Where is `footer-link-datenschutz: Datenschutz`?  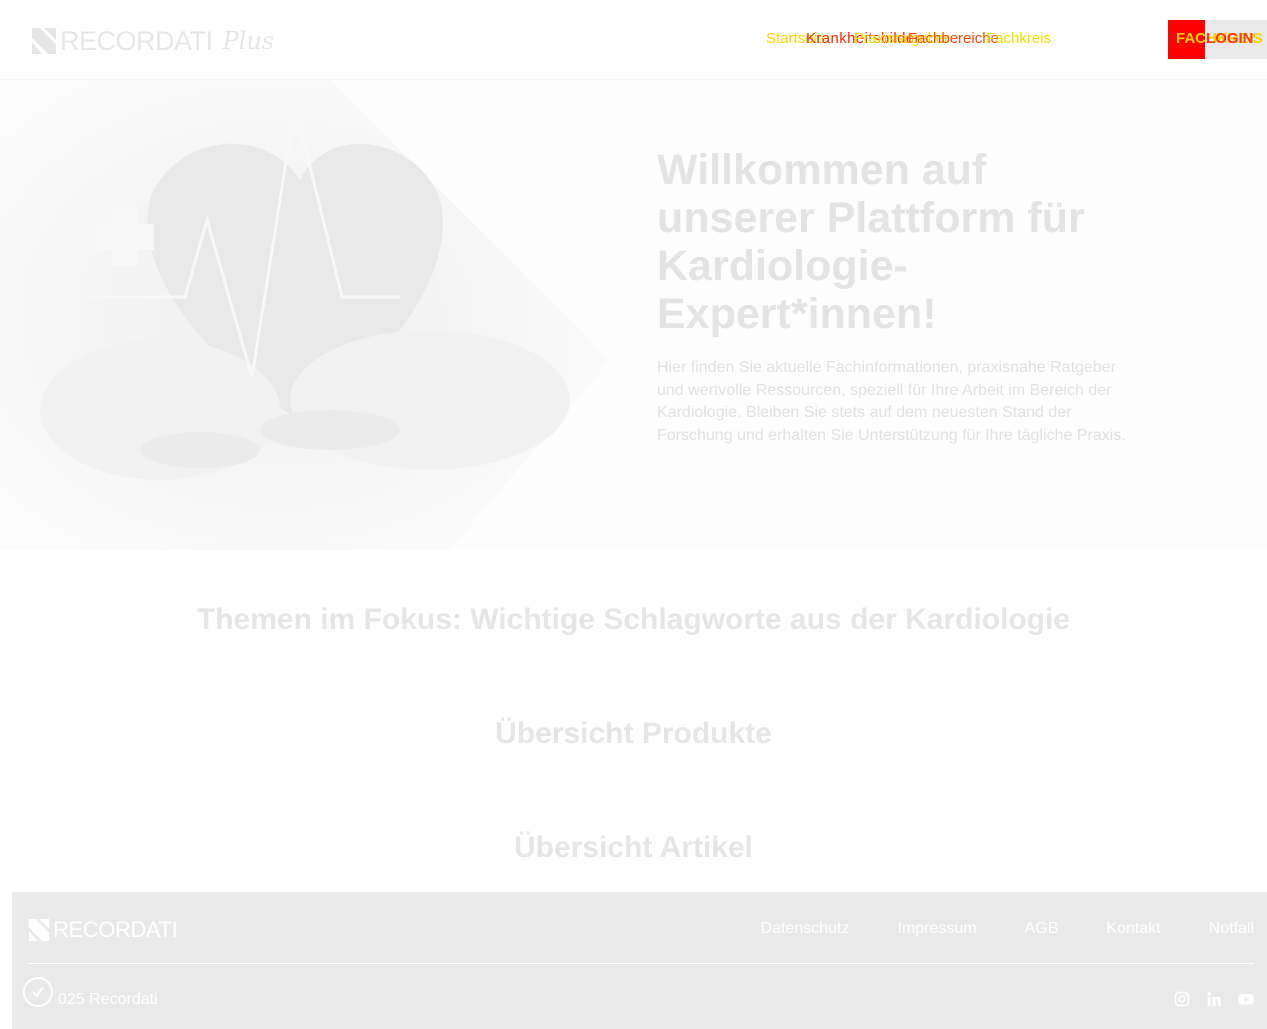
footer-link-datenschutz: Datenschutz is located at coordinates (805, 929).